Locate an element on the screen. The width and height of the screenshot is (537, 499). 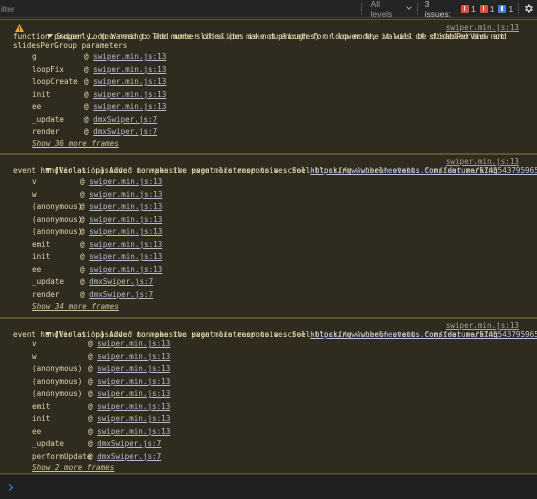
warning-icon is located at coordinates (19, 28).